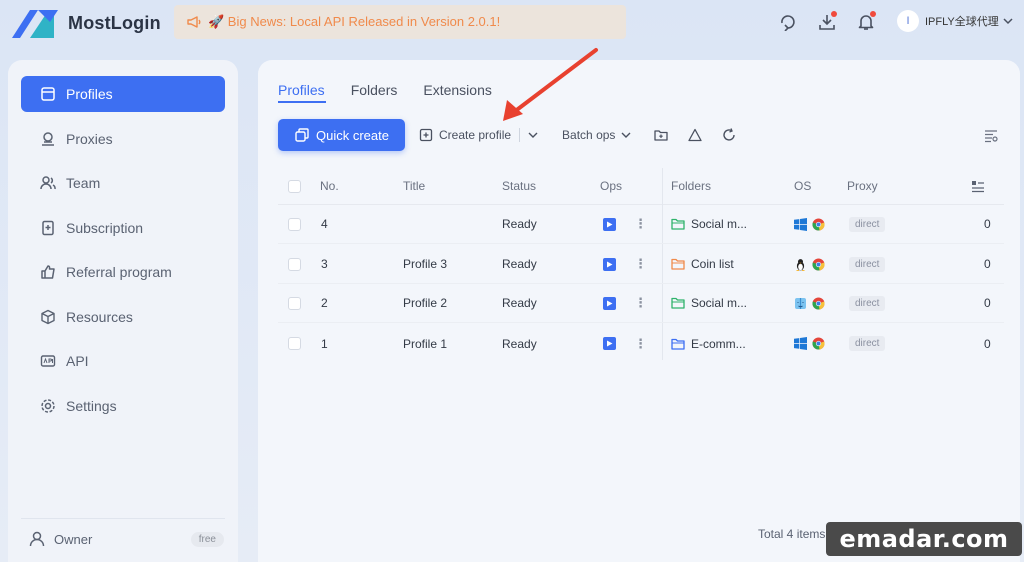  Describe the element at coordinates (48, 406) in the screenshot. I see `gear-icon` at that location.